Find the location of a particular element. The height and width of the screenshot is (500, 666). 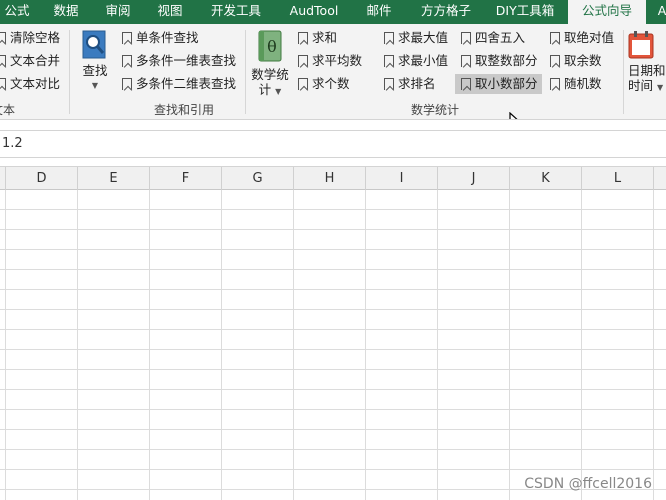

count-button: 求个数 is located at coordinates (322, 84).